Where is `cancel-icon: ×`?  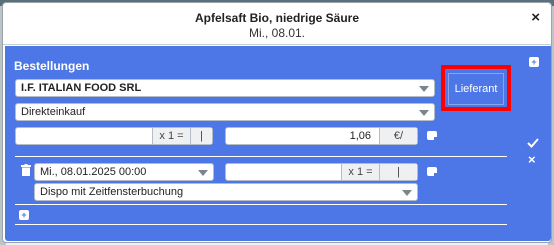
cancel-icon: × is located at coordinates (532, 159).